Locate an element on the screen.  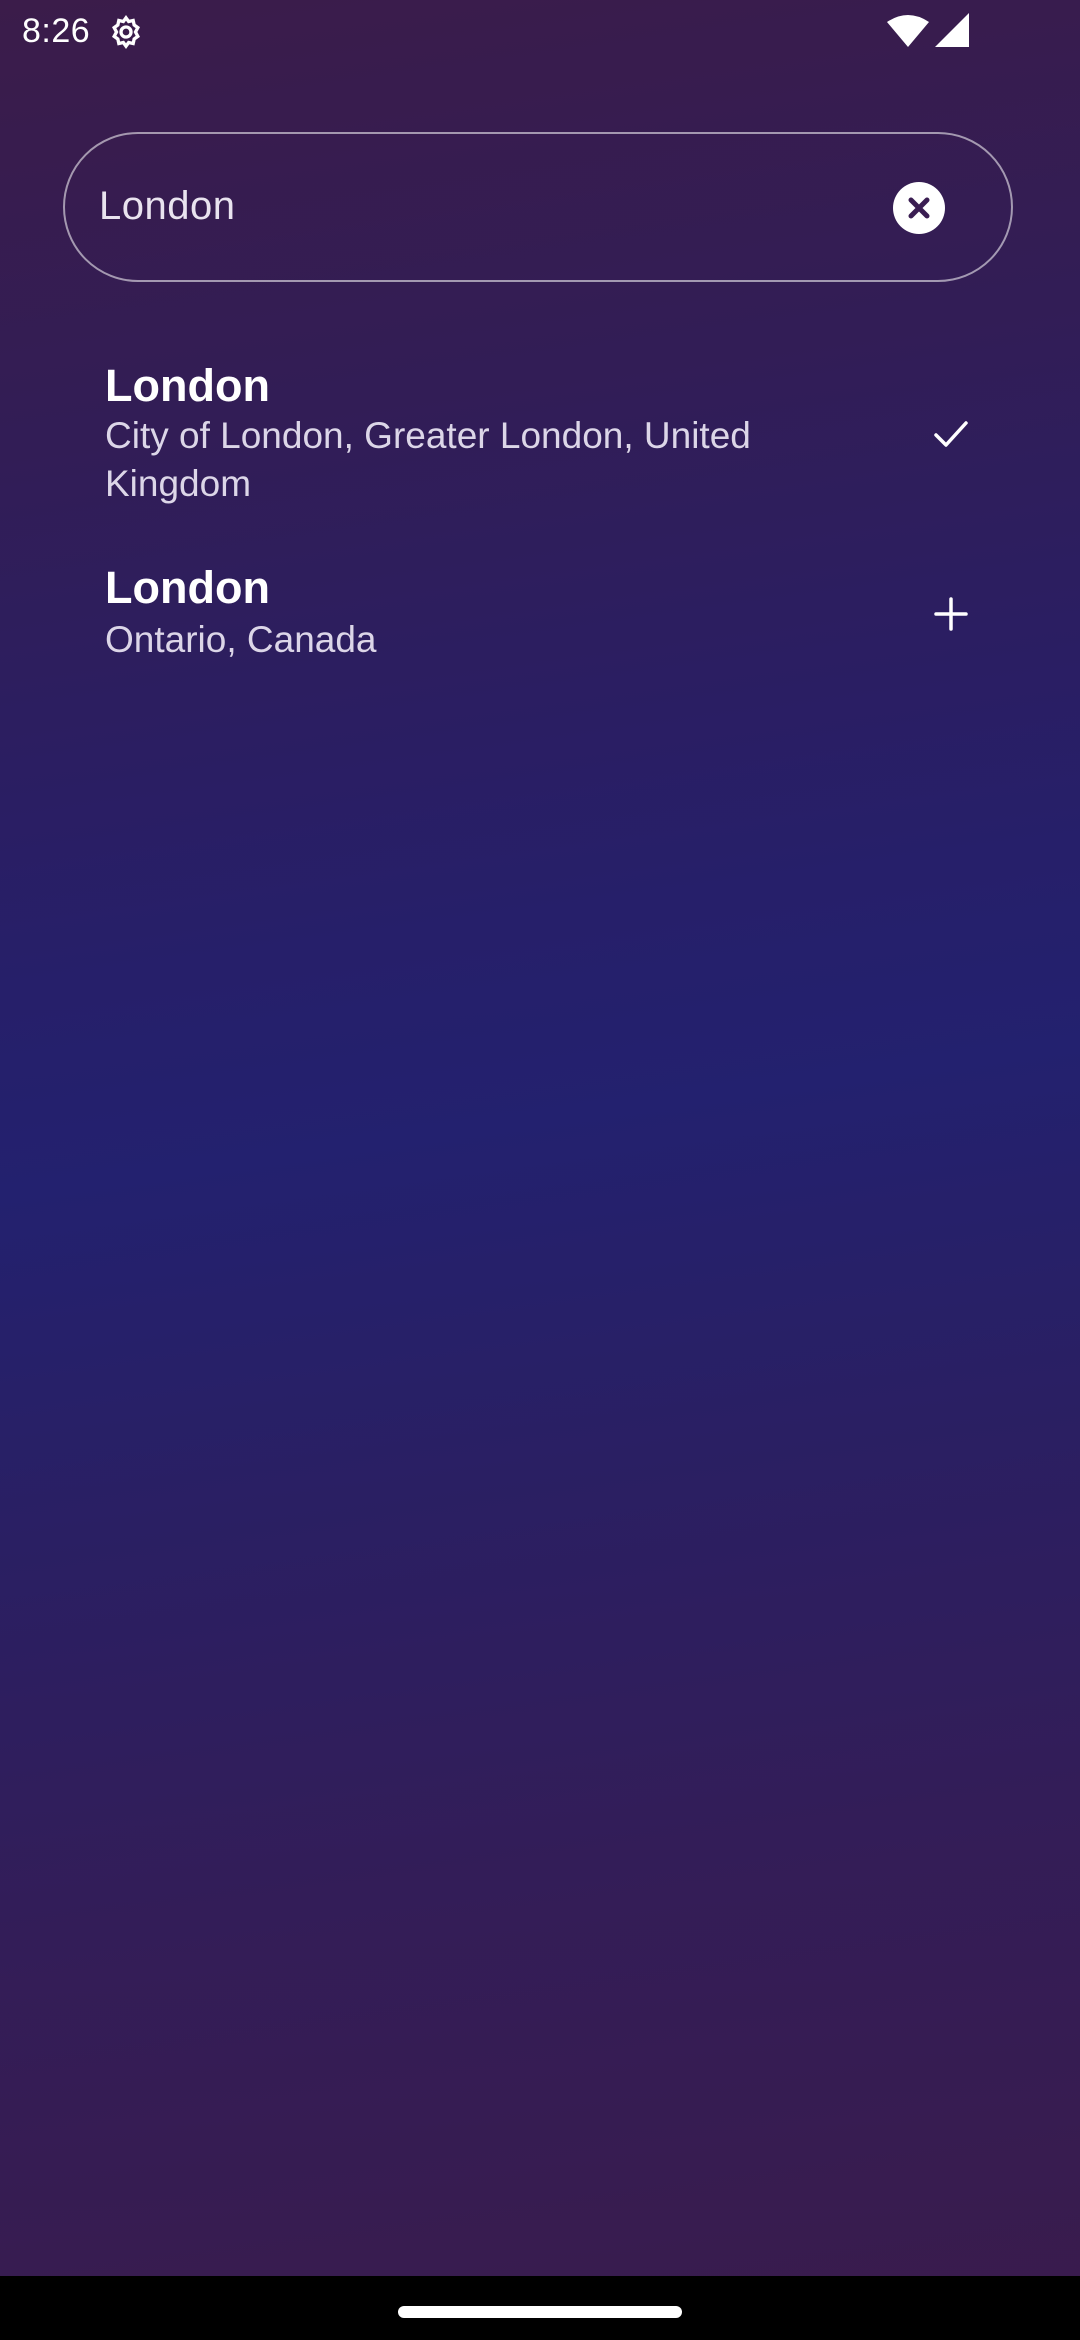
checkmark-icon is located at coordinates (951, 434).